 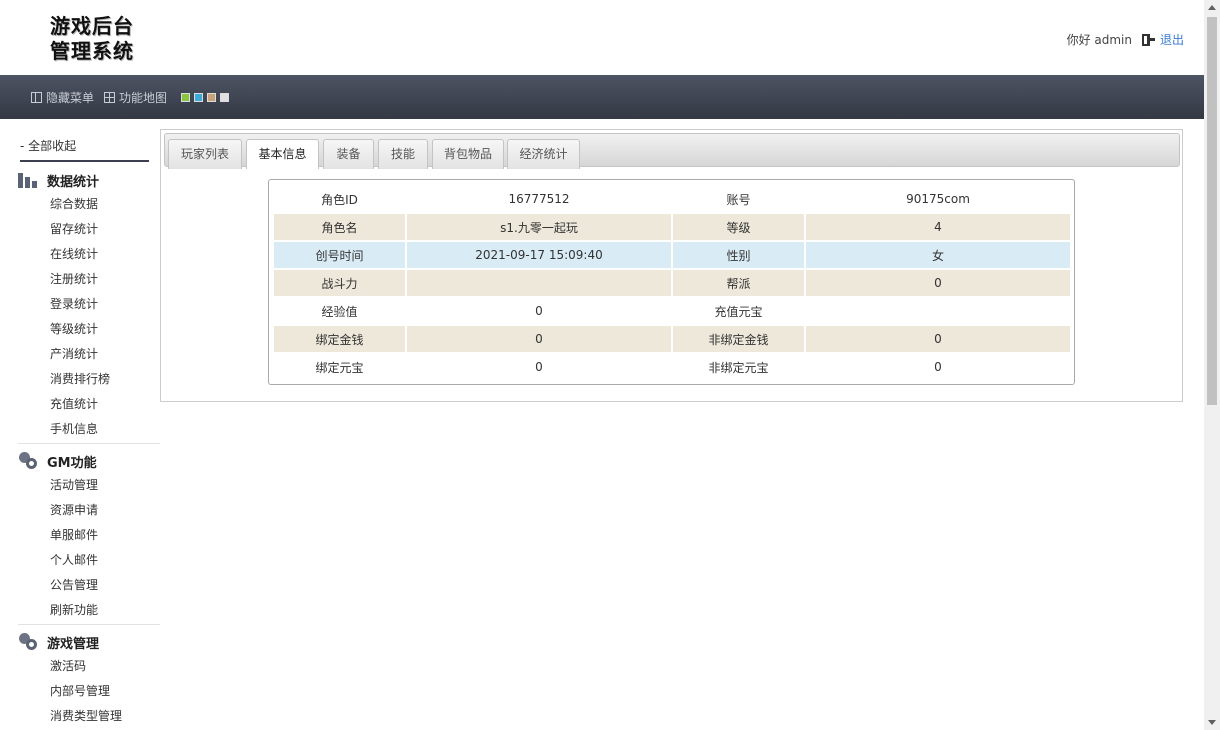 What do you see at coordinates (72, 463) in the screenshot?
I see `sidebar-group-label: GM功能` at bounding box center [72, 463].